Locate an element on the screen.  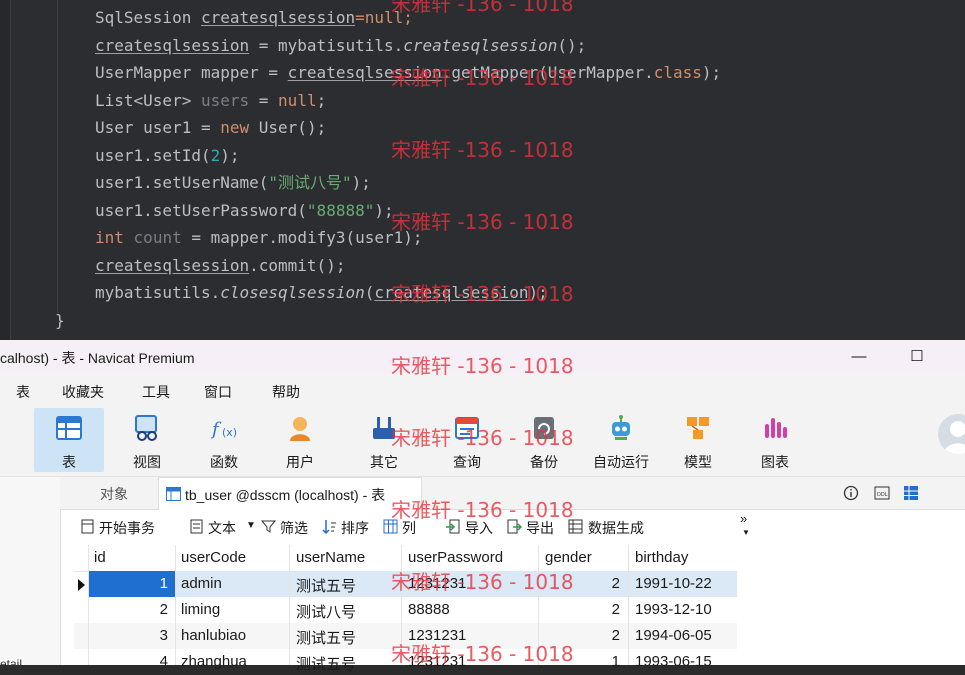
code-token: count is located at coordinates (157, 237).